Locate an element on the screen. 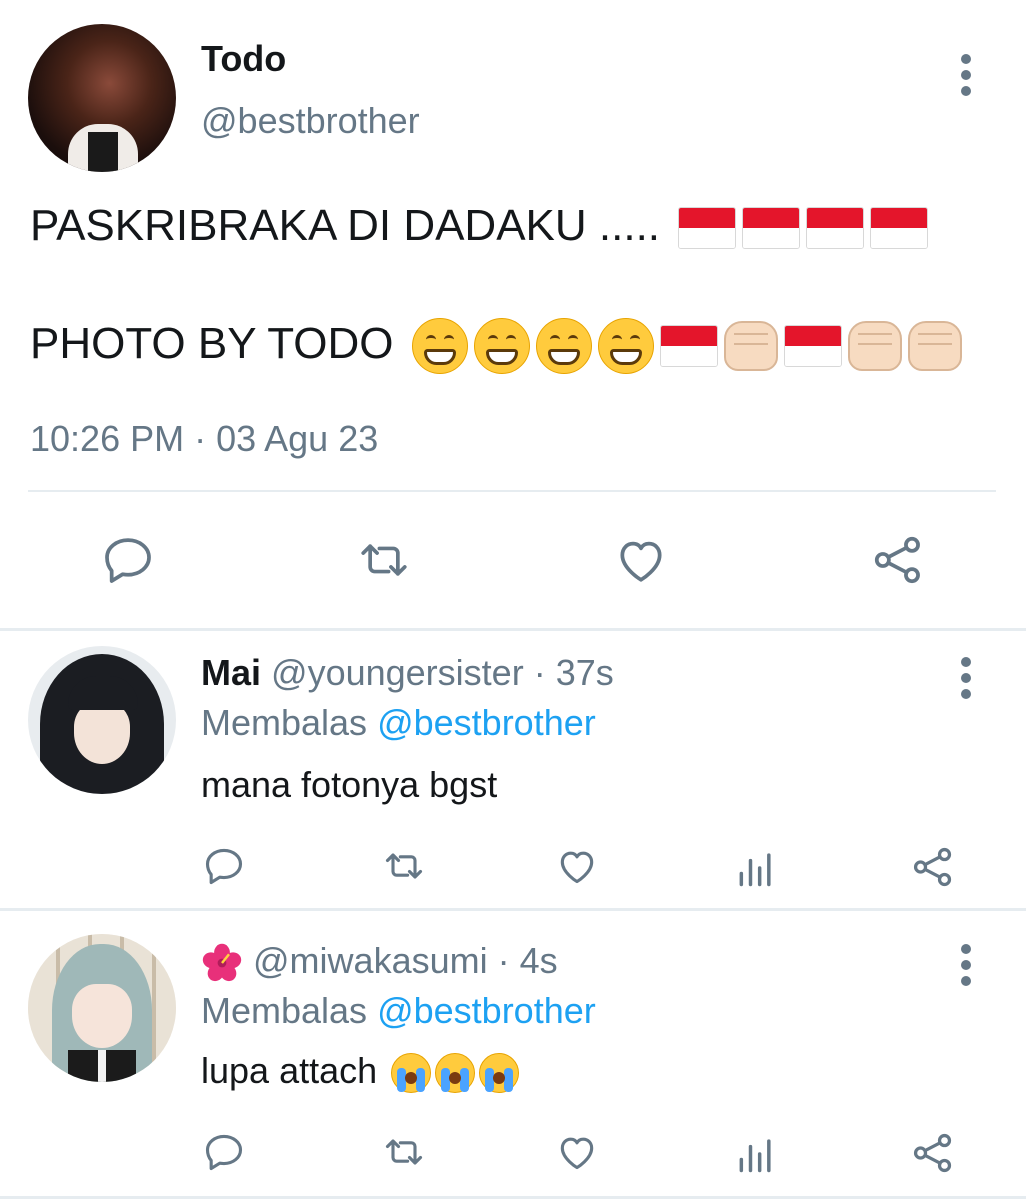 The image size is (1026, 1200). divider is located at coordinates (512, 491).